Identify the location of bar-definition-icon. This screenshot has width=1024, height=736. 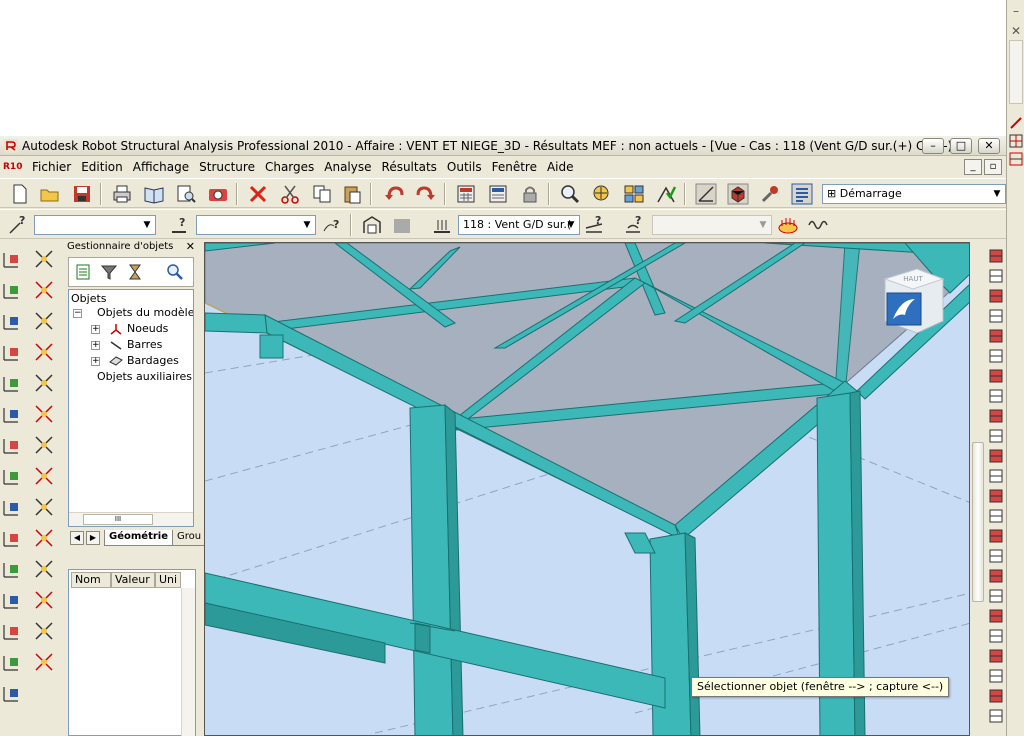
(12, 290).